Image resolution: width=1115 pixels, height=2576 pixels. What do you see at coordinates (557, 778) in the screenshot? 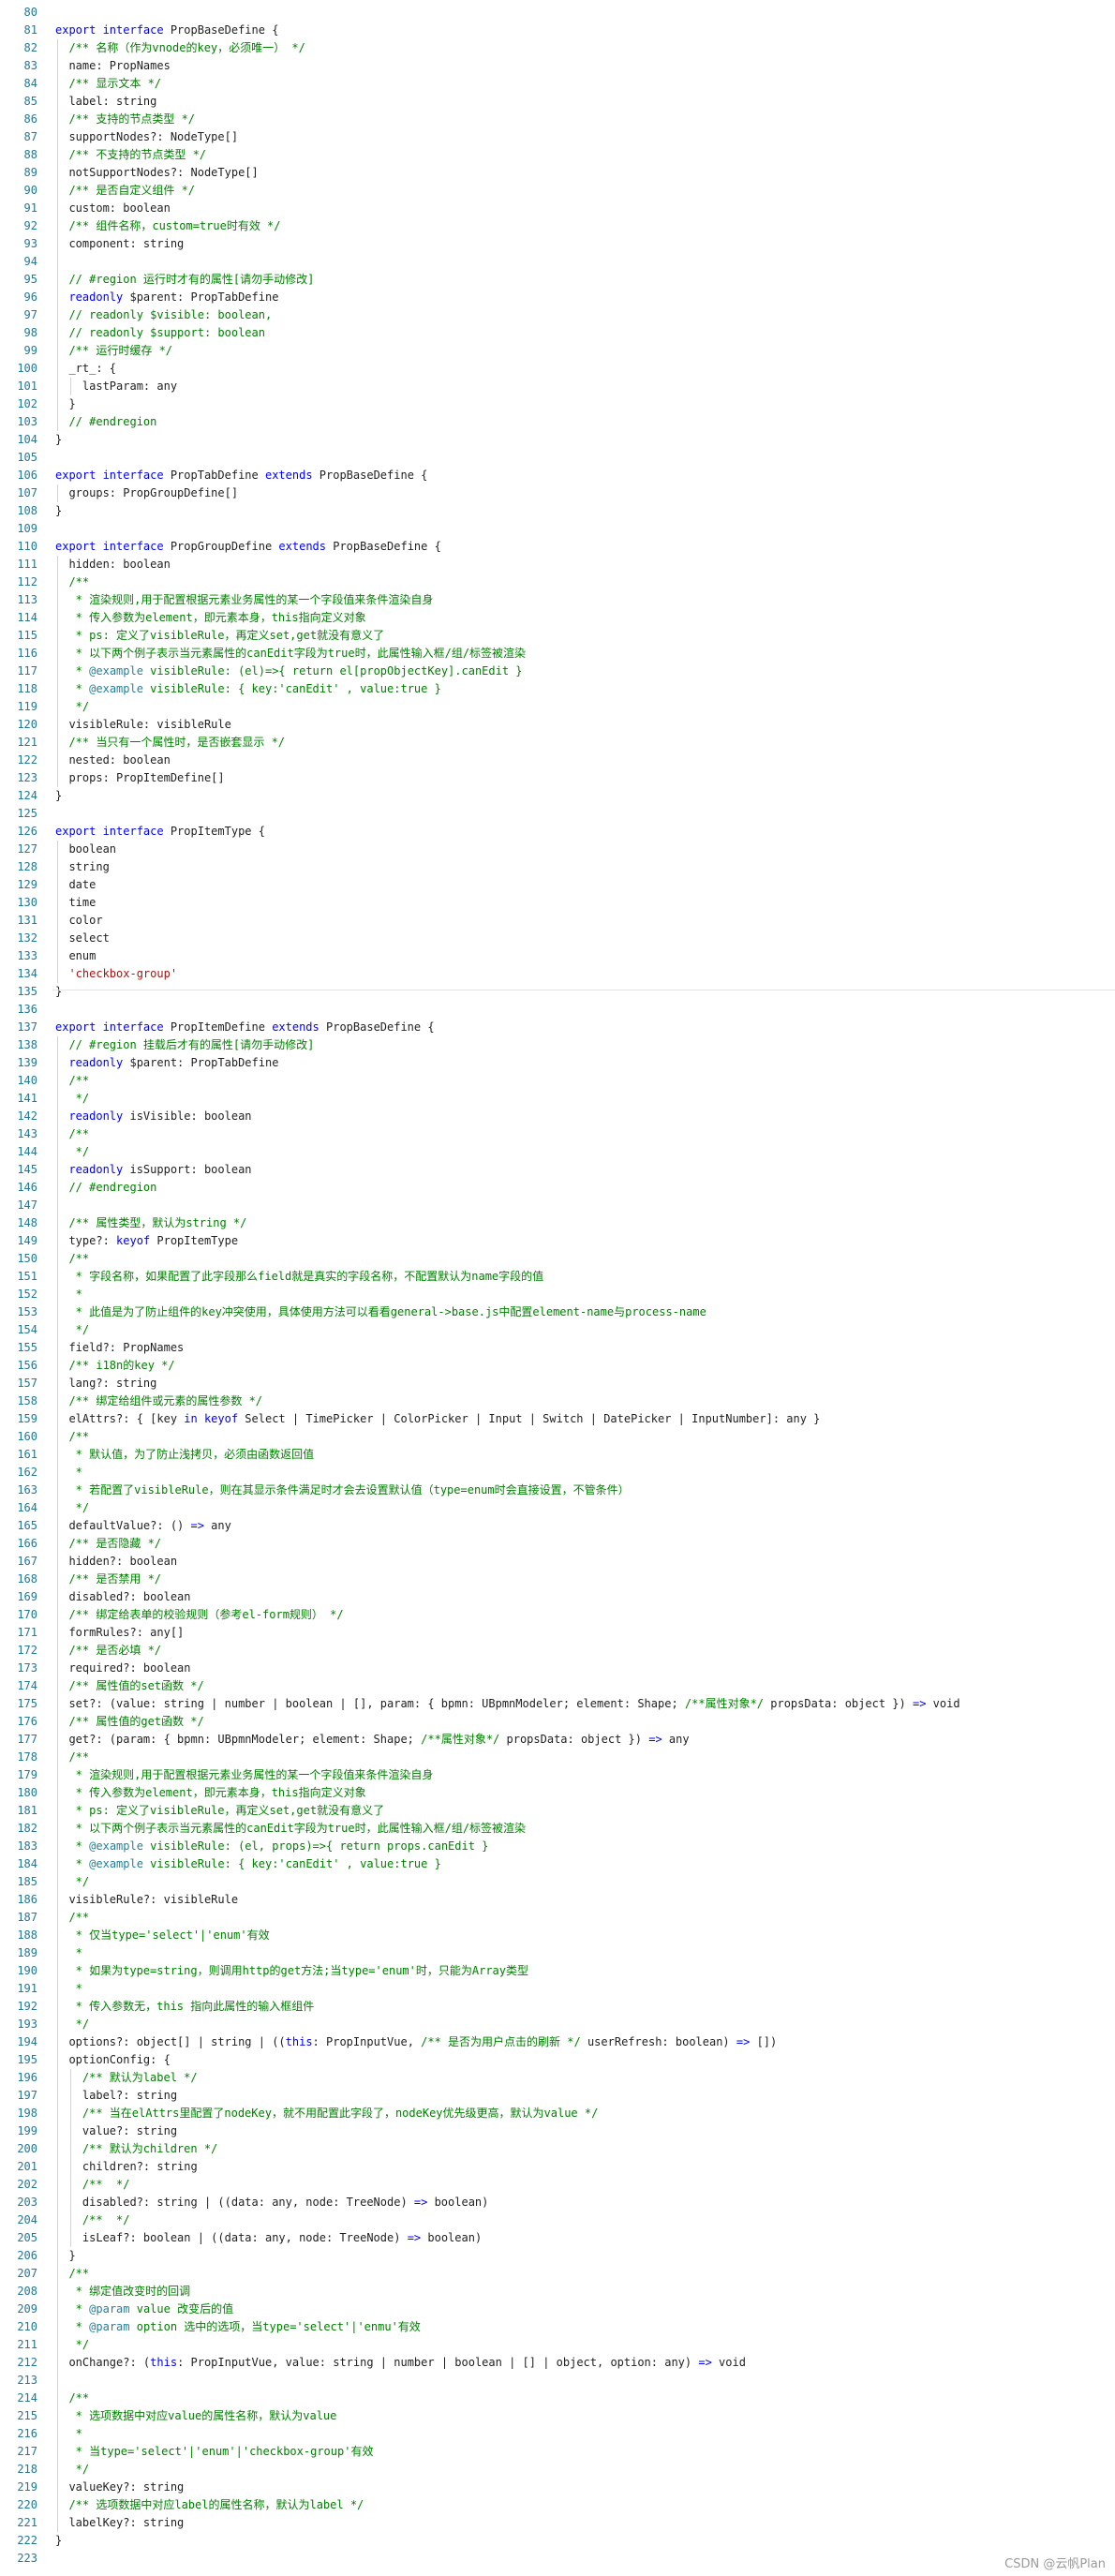
I see `code-line: 123 props: PropItemDefine[]` at bounding box center [557, 778].